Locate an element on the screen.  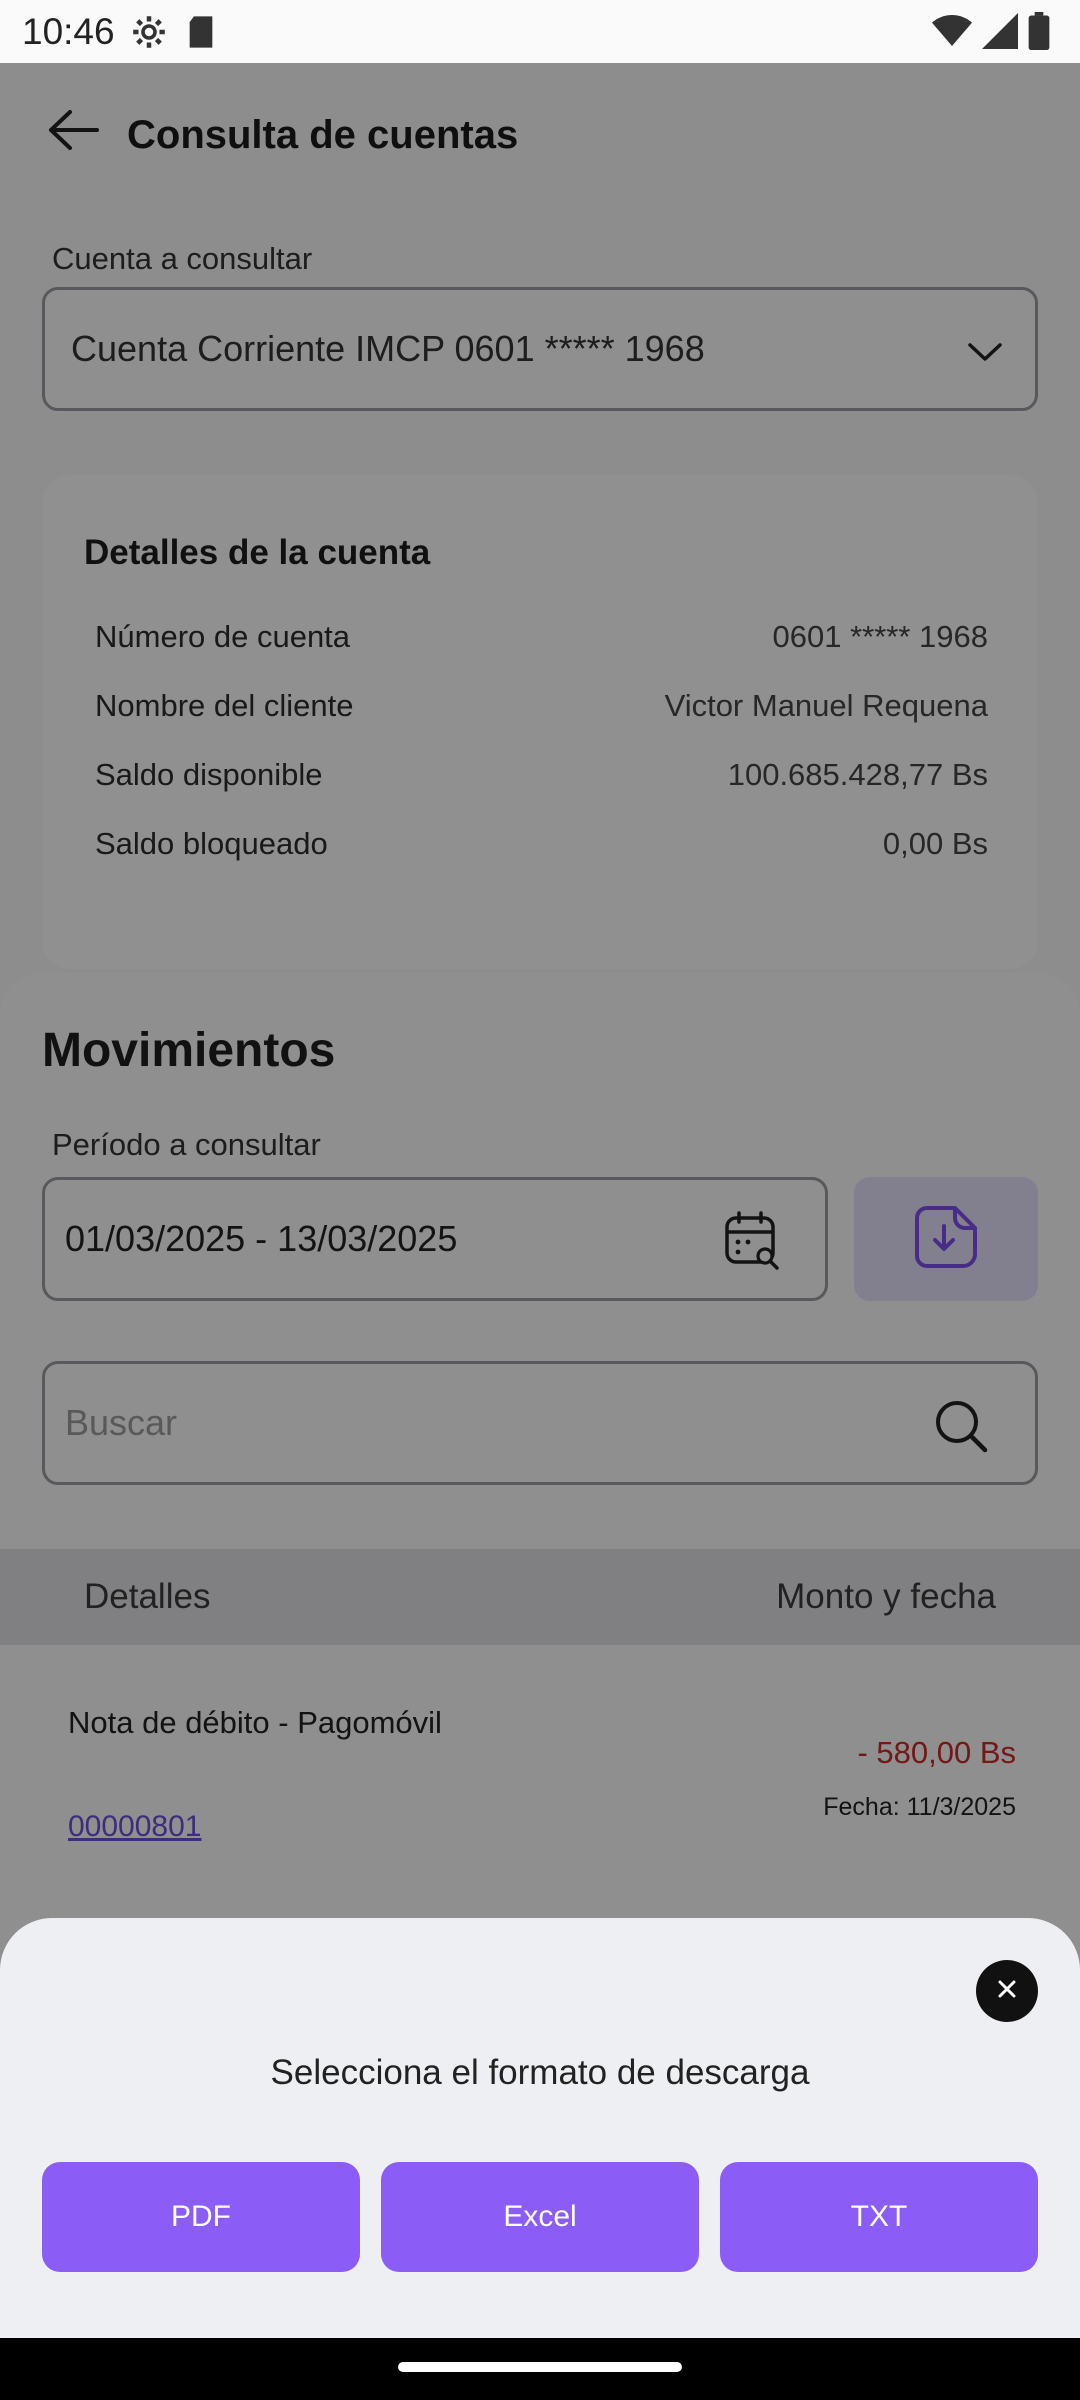
close-icon is located at coordinates (1007, 1991).